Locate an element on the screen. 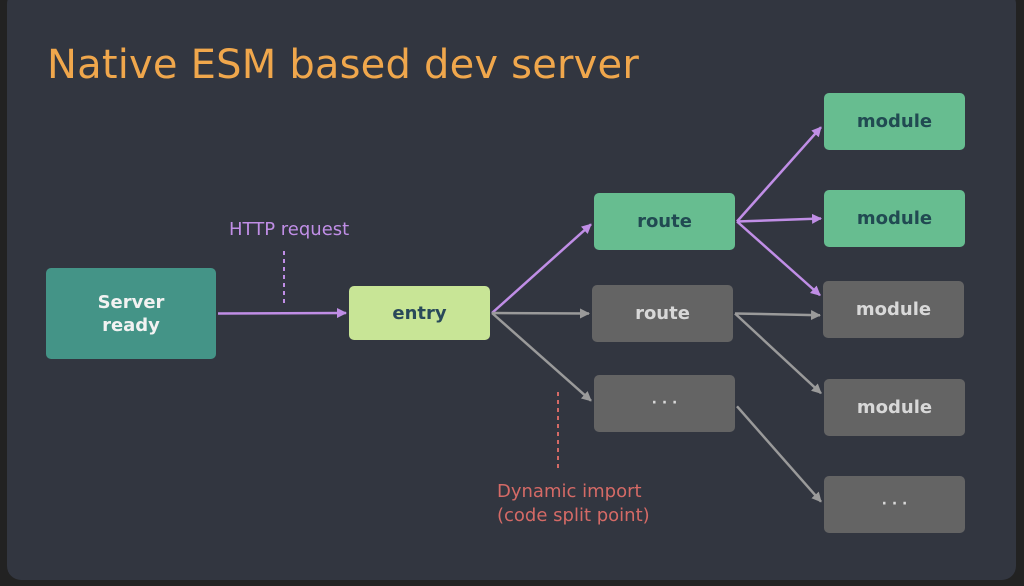 The height and width of the screenshot is (586, 1024). http-request-label: HTTP request is located at coordinates (289, 229).